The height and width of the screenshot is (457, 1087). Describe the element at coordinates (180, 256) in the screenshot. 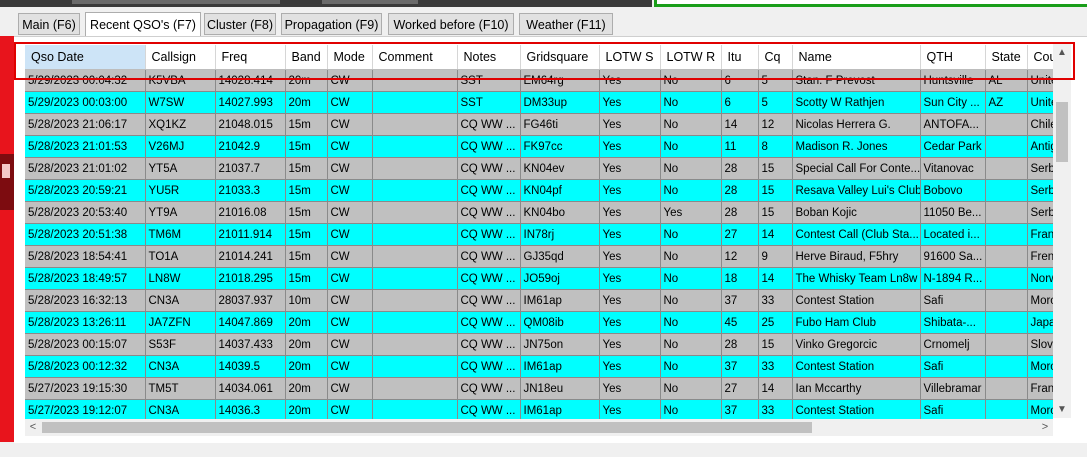

I see `cell-callsign: TO1A` at that location.